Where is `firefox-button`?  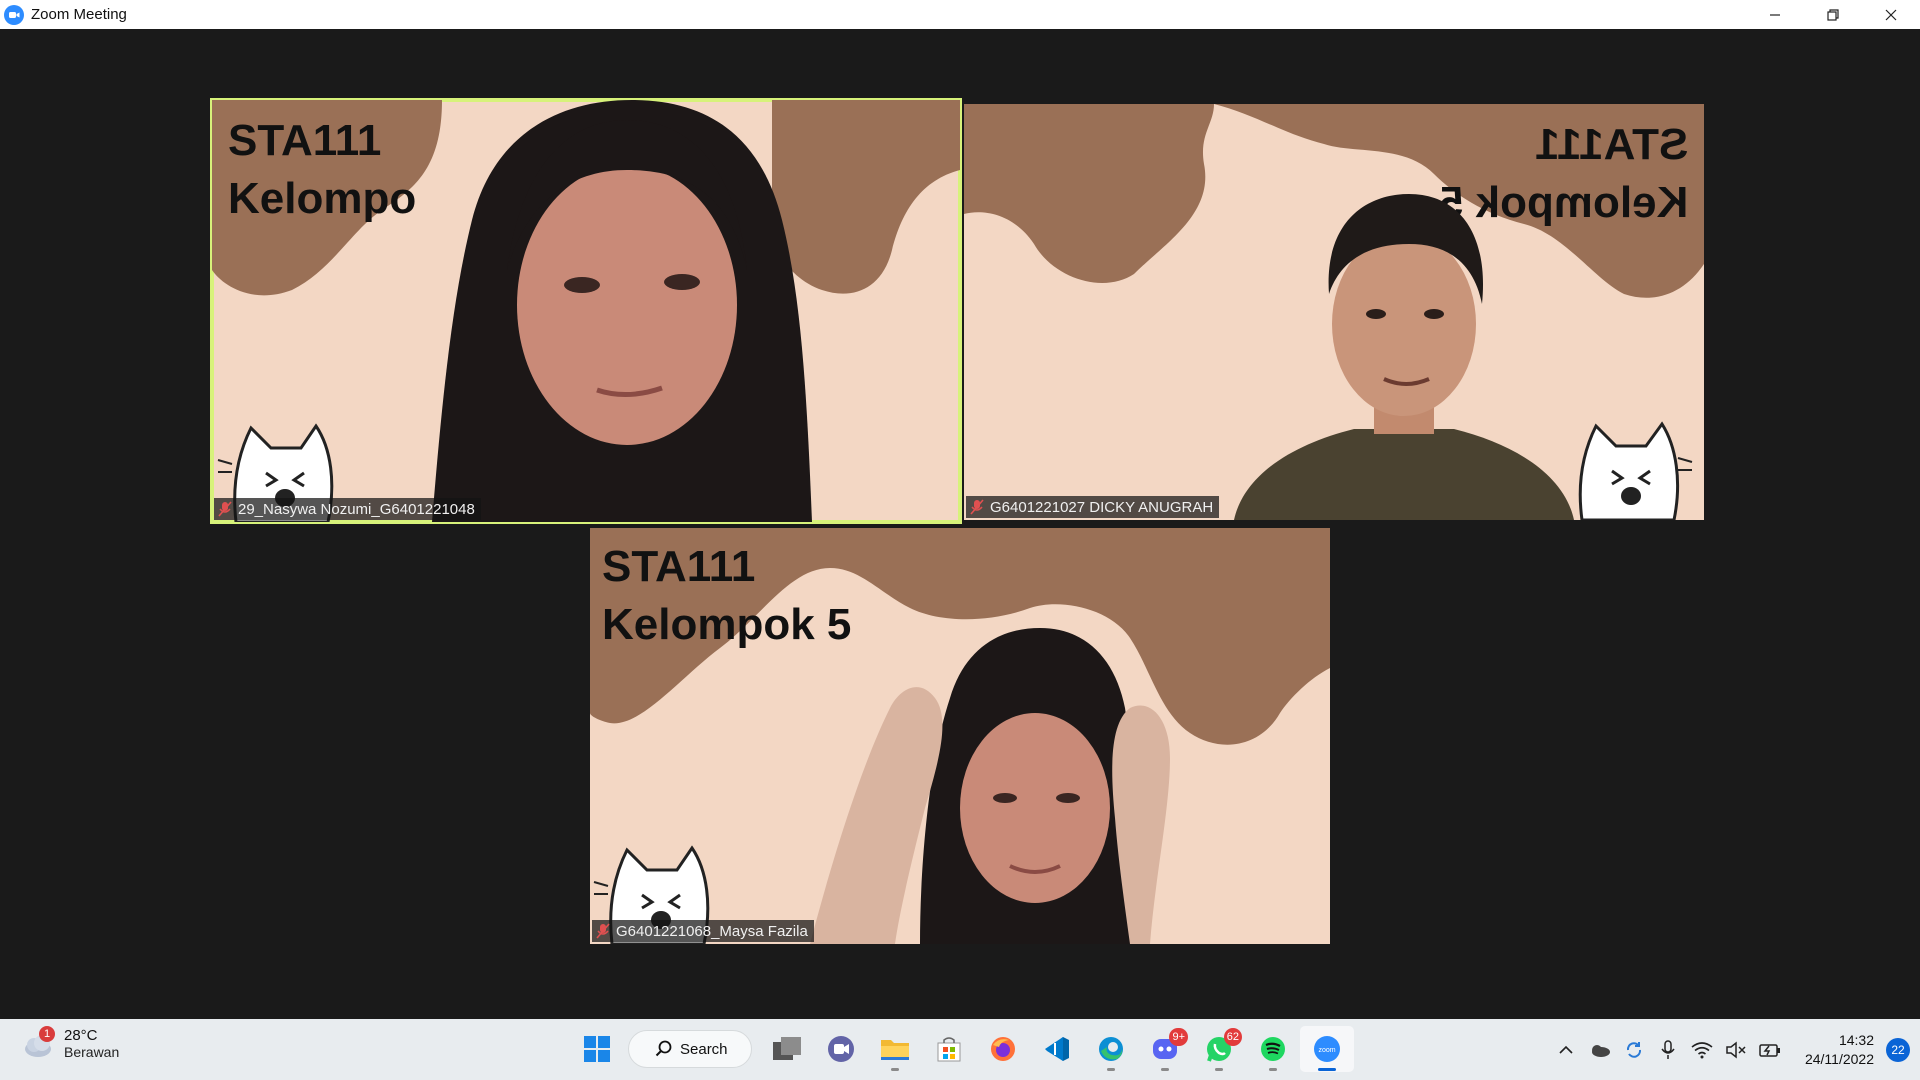 firefox-button is located at coordinates (1003, 1049).